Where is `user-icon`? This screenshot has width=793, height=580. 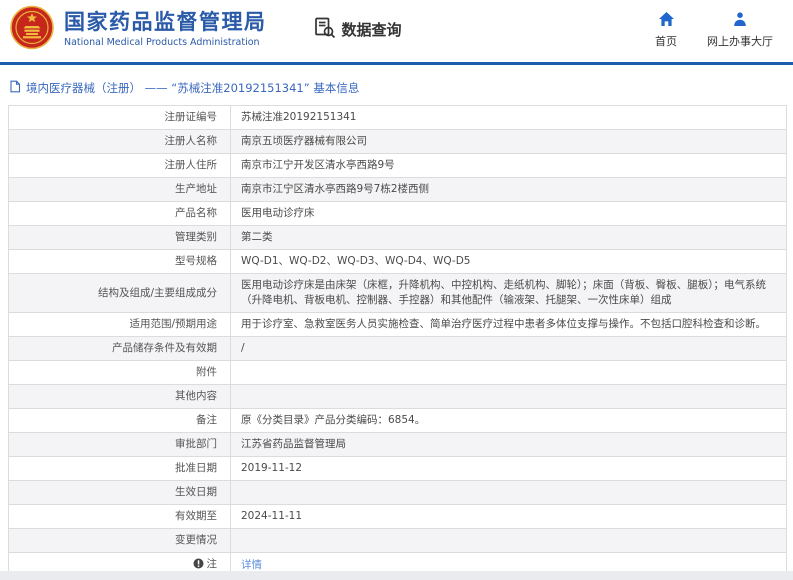 user-icon is located at coordinates (740, 20).